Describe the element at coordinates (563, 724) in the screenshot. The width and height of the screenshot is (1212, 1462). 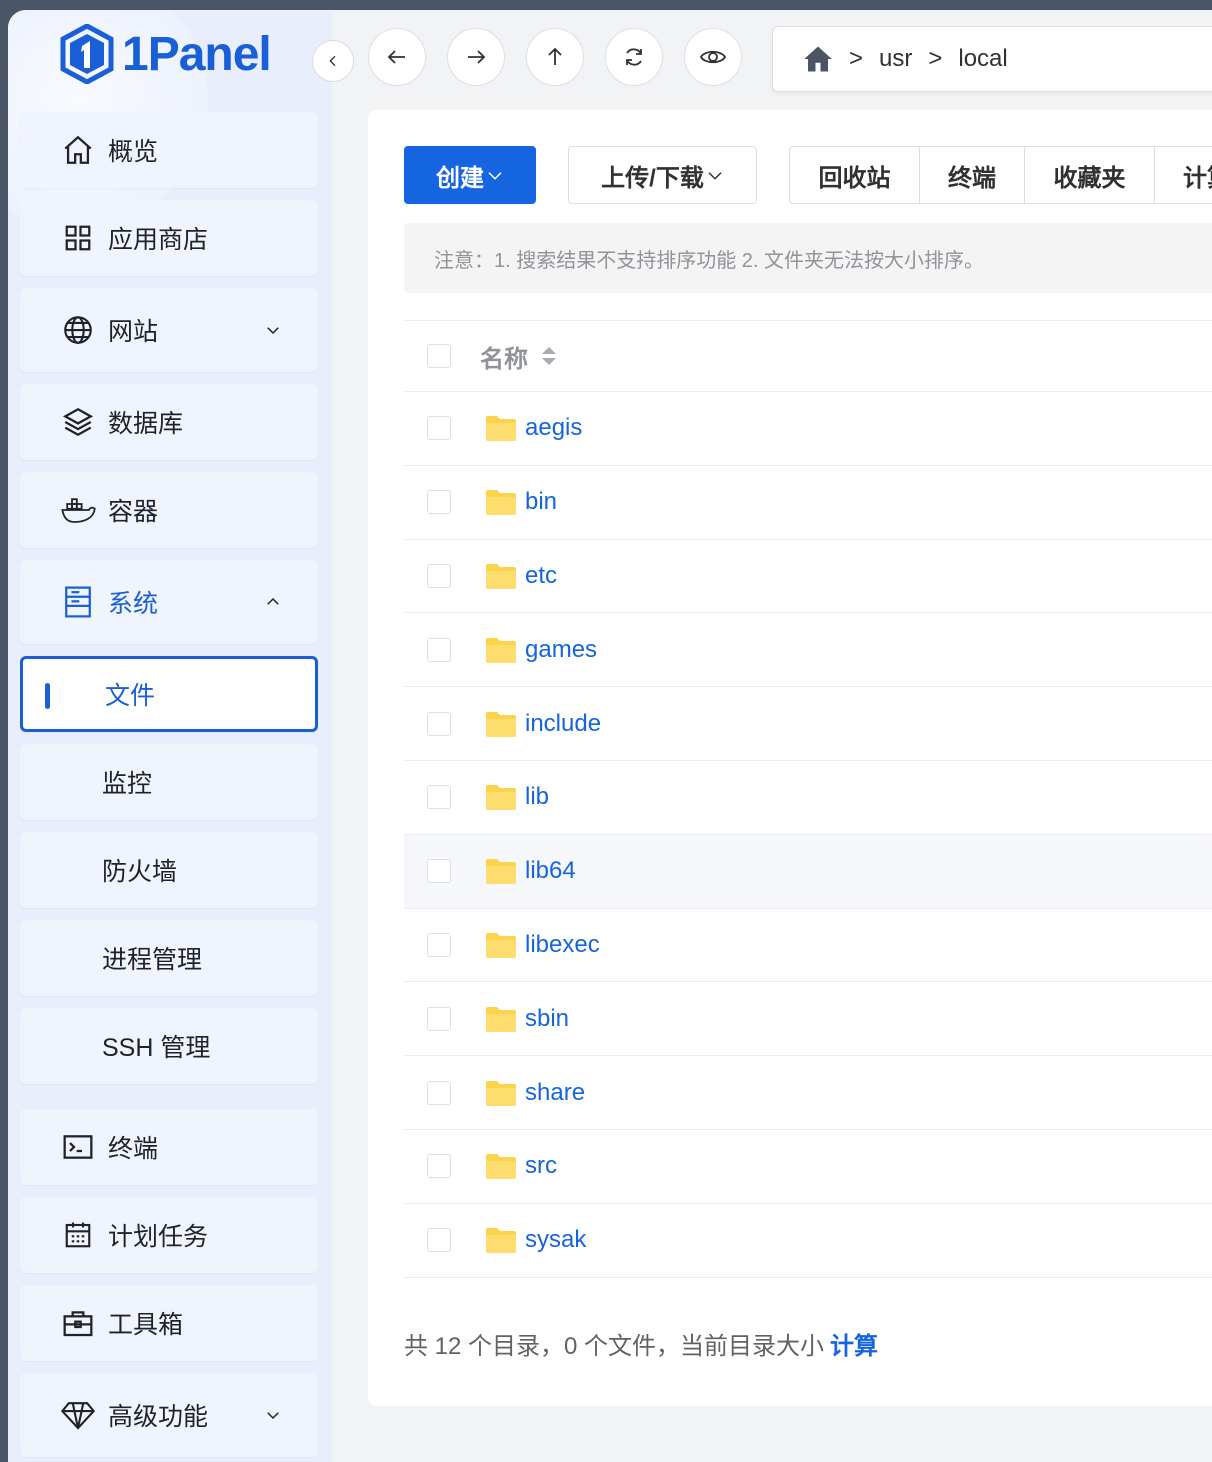
I see `file-name-link: include` at that location.